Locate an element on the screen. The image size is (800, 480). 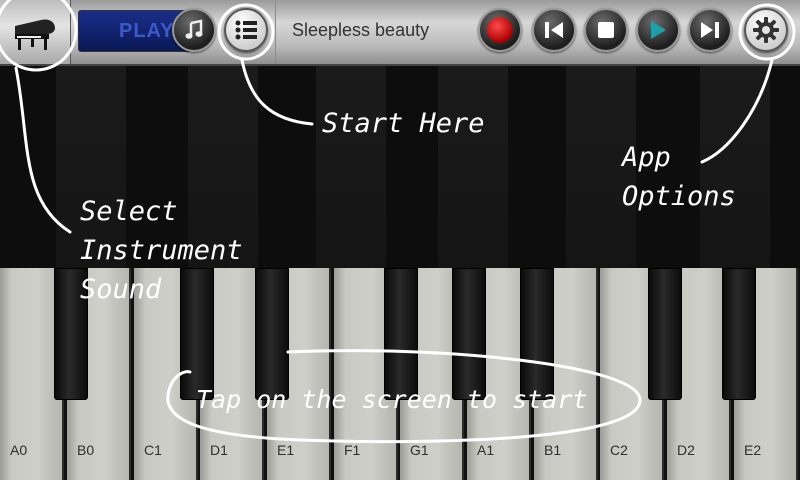
start-here-label: Start Here is located at coordinates (403, 123).